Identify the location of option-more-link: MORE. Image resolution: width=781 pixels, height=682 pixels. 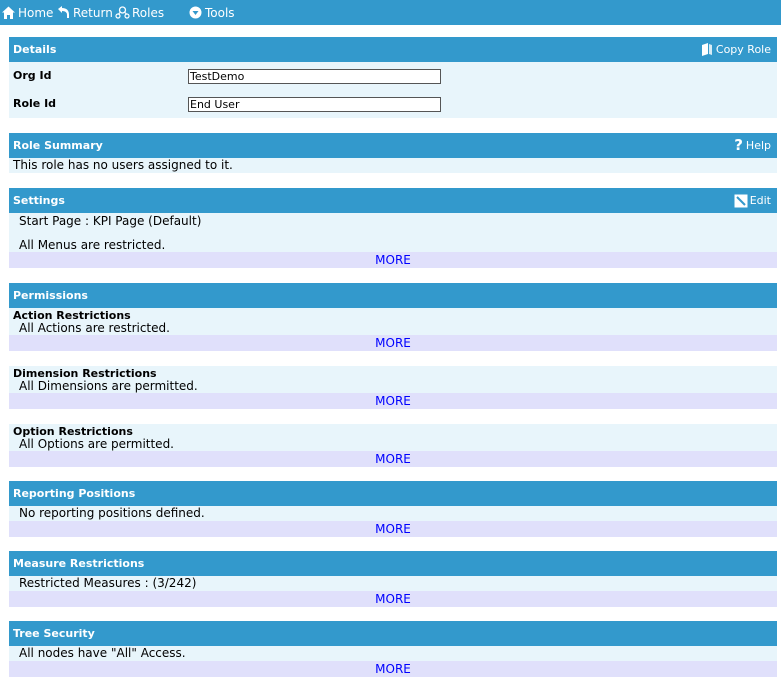
(393, 459).